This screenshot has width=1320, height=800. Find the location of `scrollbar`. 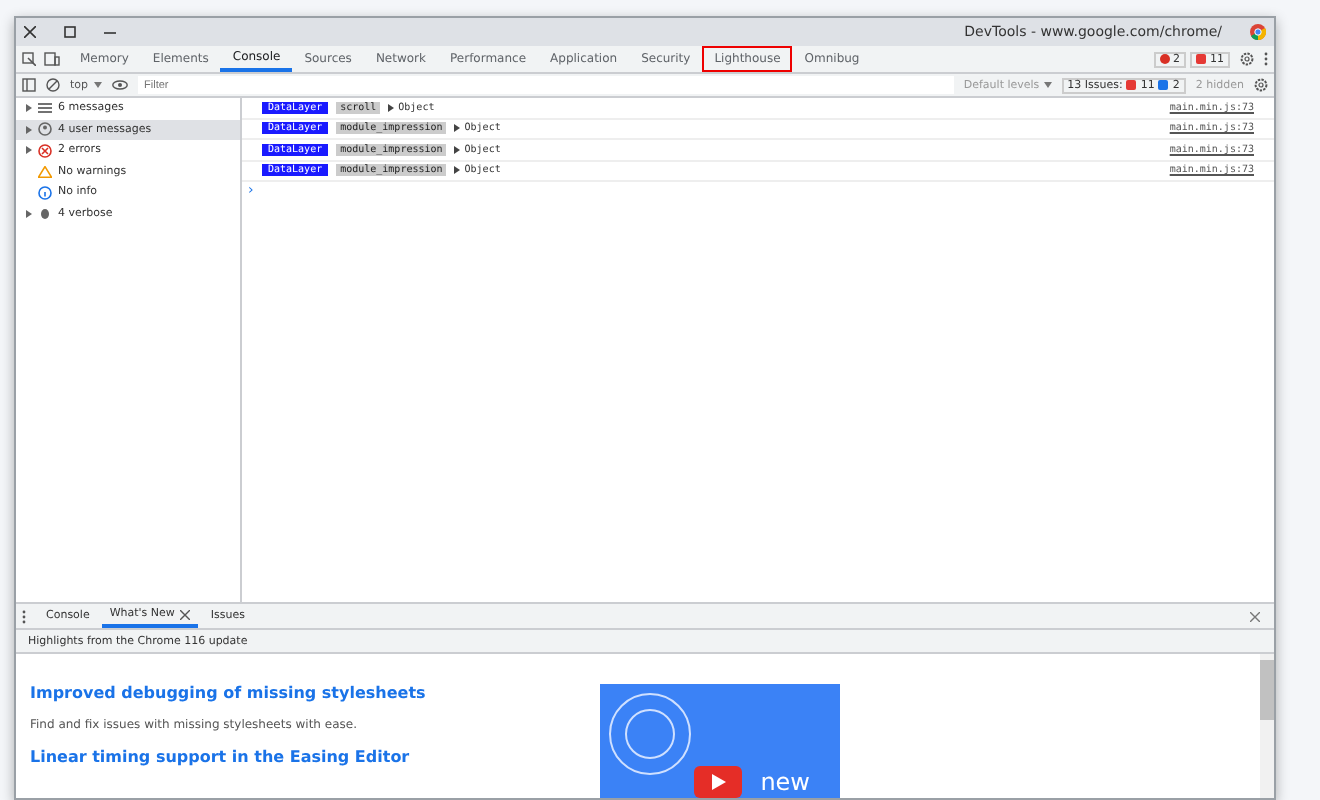

scrollbar is located at coordinates (1267, 726).